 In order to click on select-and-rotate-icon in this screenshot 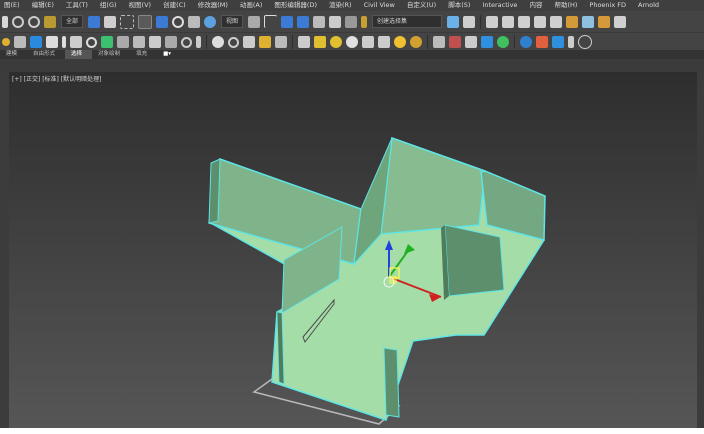, I will do `click(178, 21)`.